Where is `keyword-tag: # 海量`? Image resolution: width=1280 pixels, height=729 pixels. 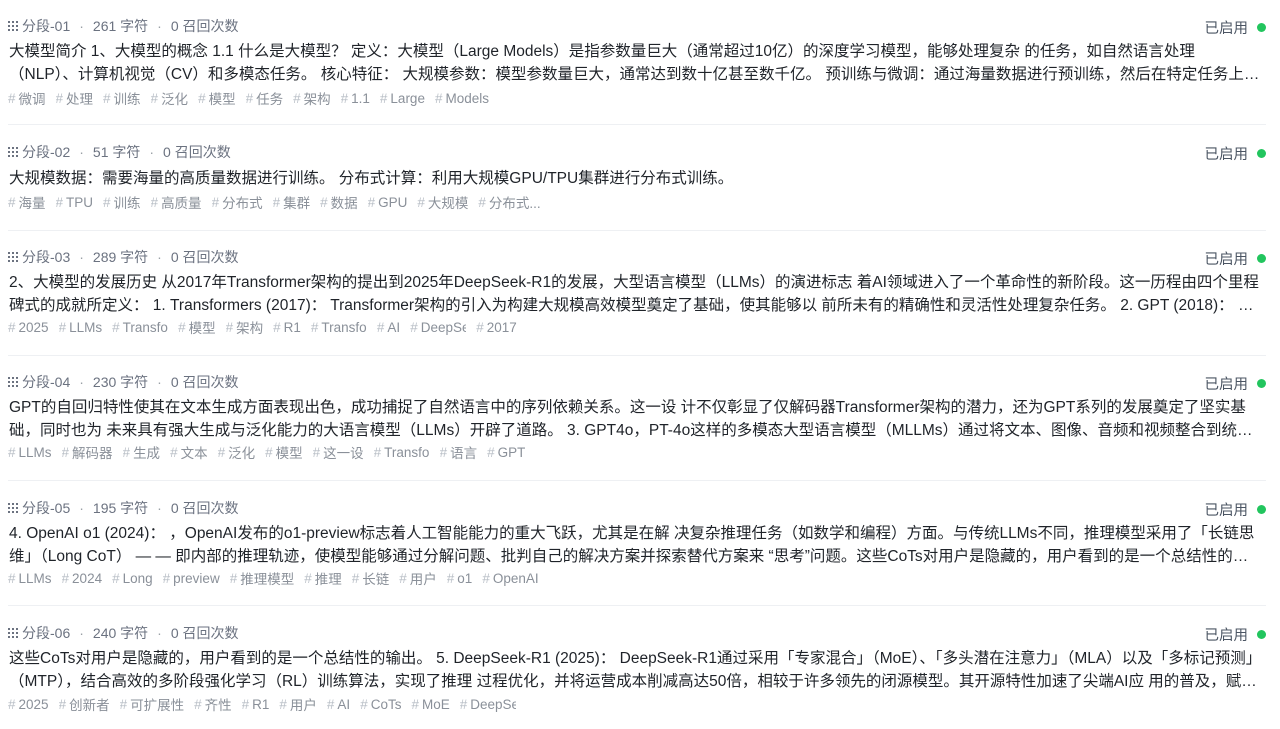 keyword-tag: # 海量 is located at coordinates (27, 202).